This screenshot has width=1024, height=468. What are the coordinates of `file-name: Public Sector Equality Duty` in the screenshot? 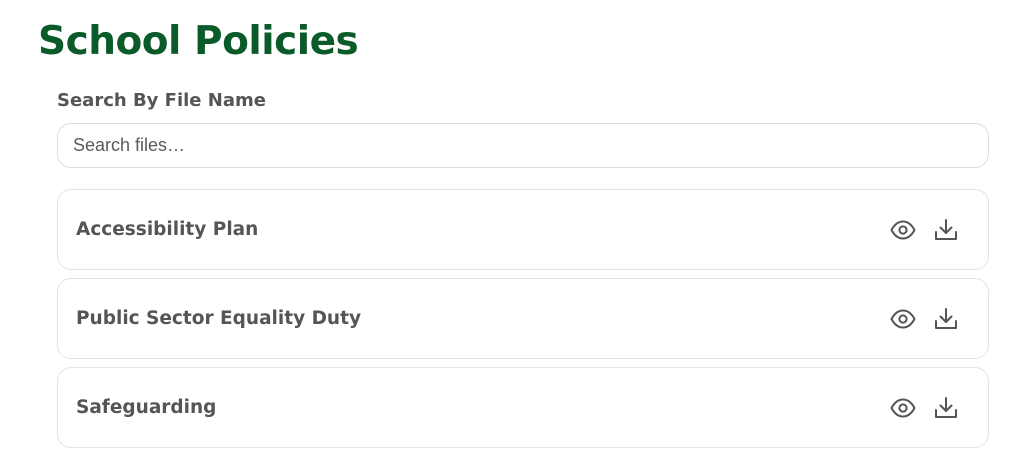 It's located at (219, 318).